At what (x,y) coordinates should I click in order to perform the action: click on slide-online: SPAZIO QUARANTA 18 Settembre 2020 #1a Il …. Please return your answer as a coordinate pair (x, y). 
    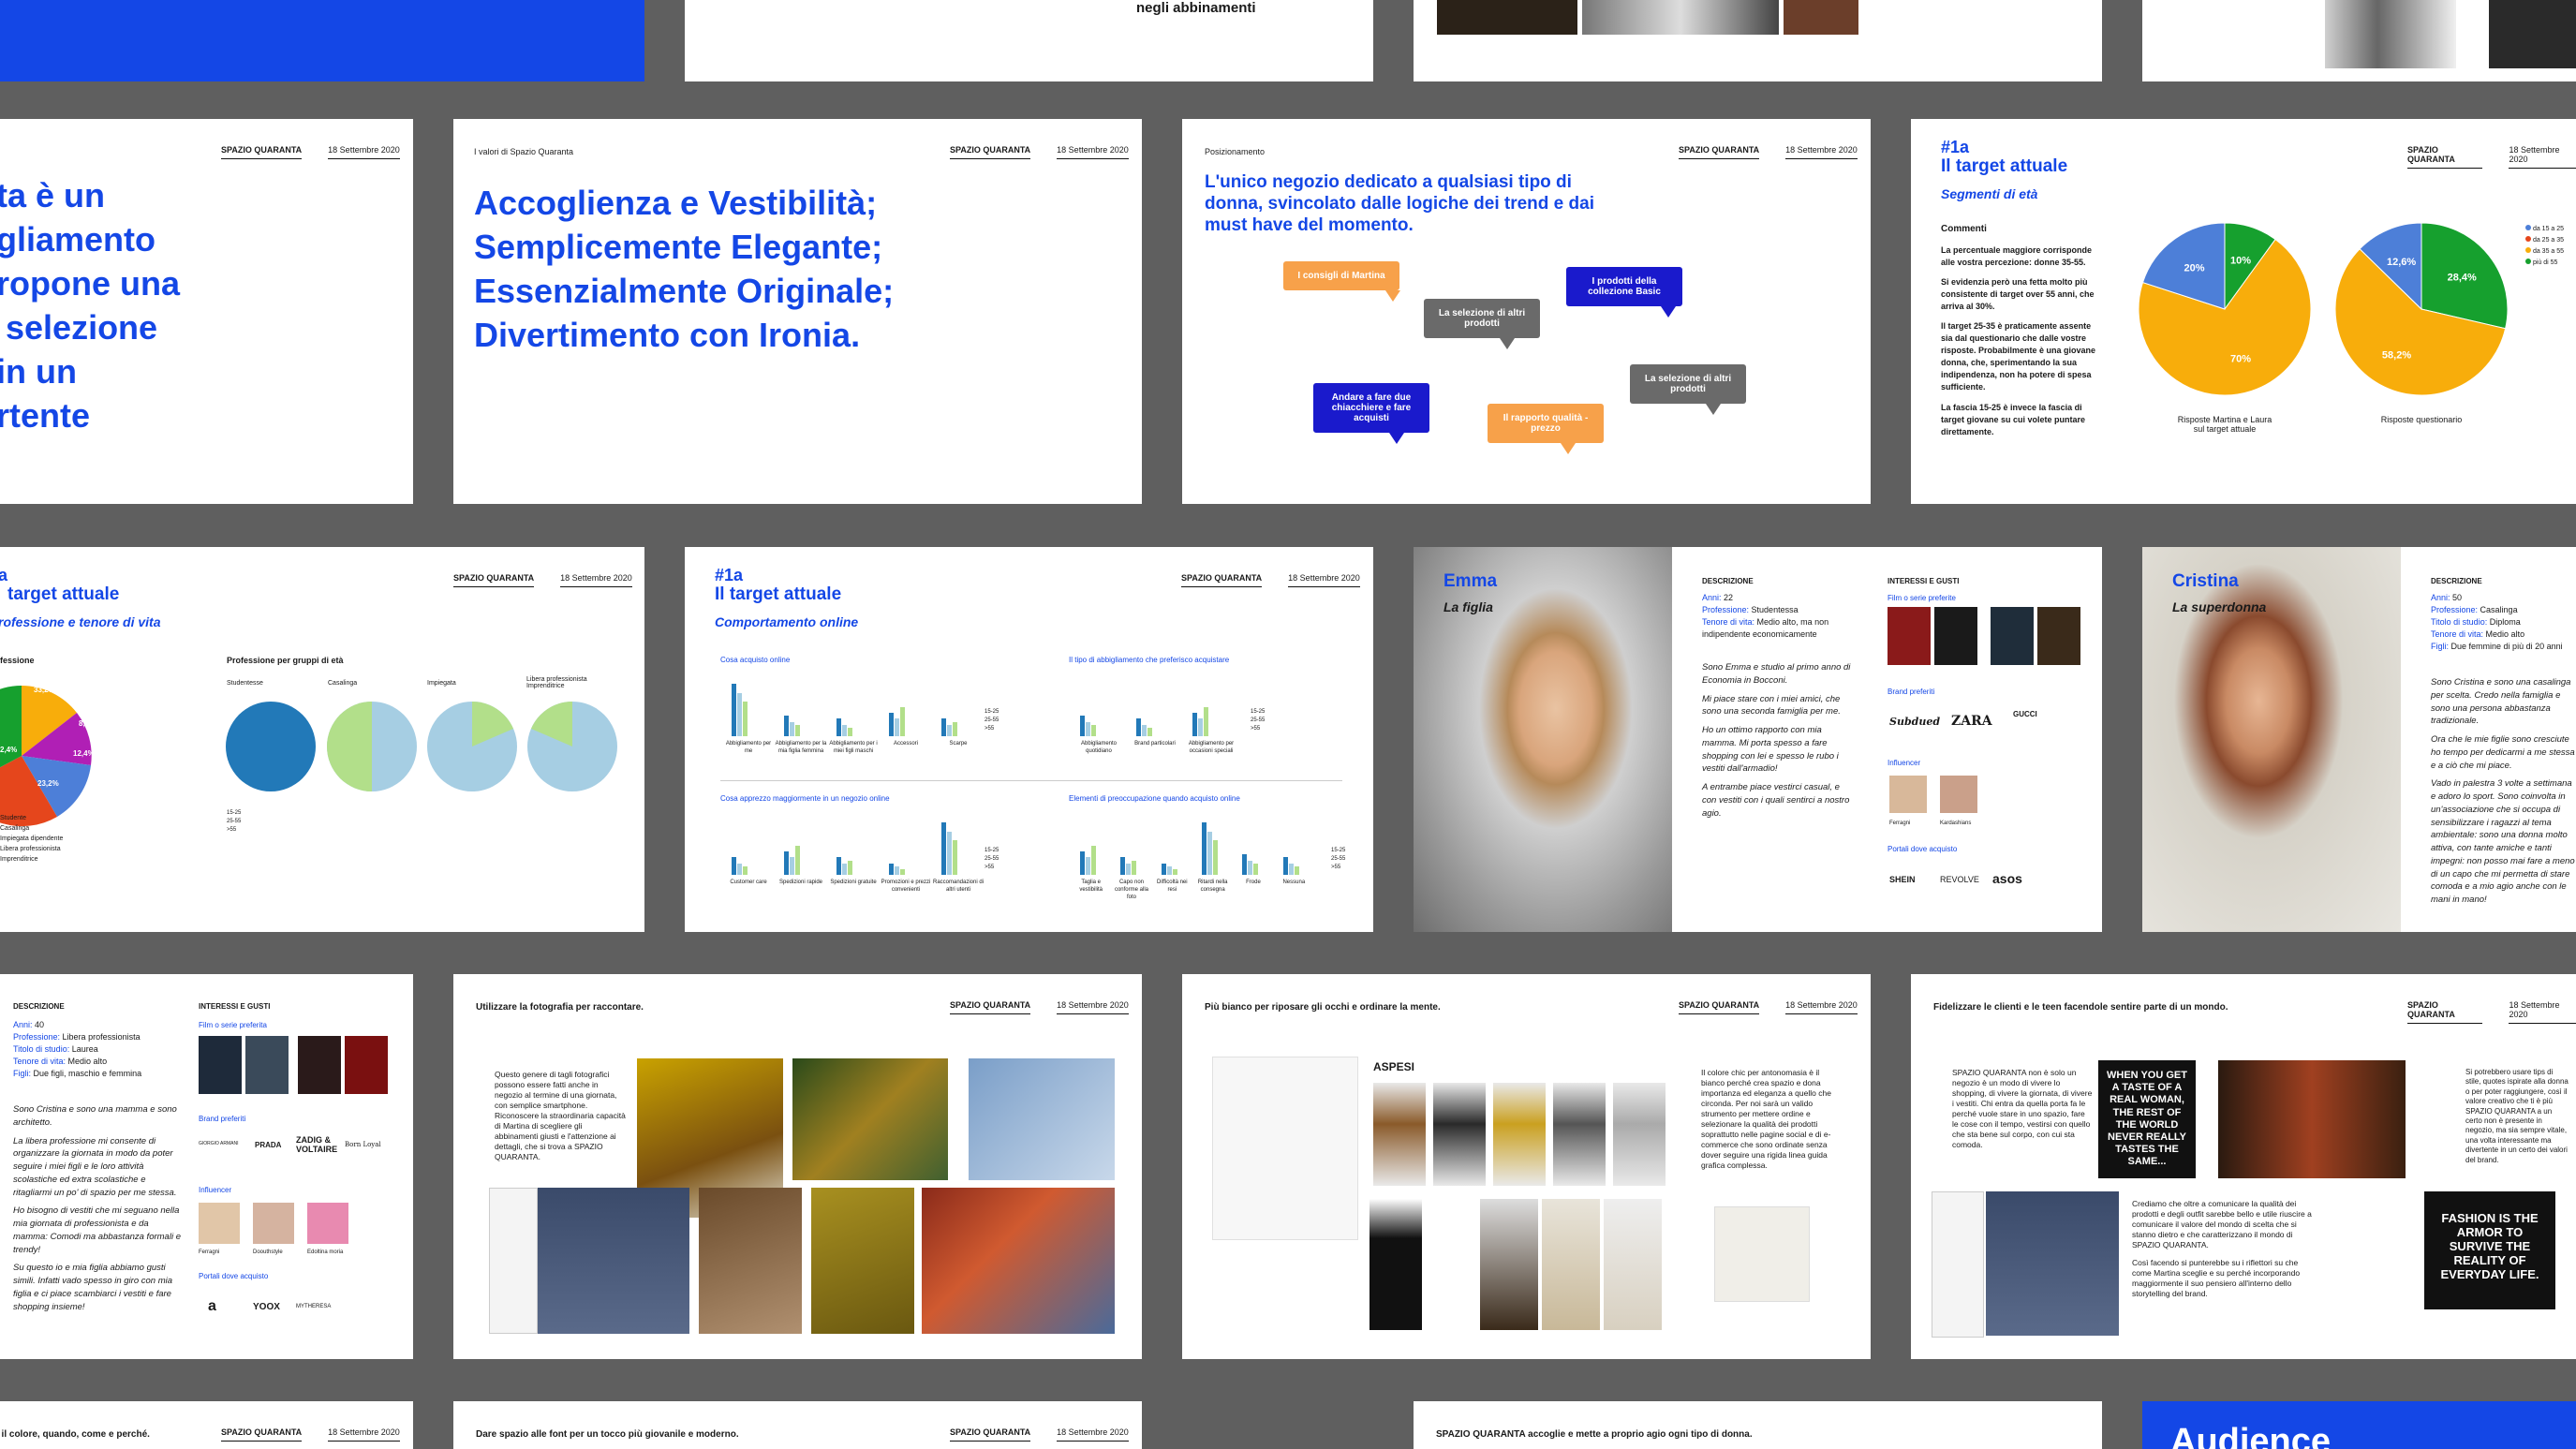
    Looking at the image, I should click on (1029, 739).